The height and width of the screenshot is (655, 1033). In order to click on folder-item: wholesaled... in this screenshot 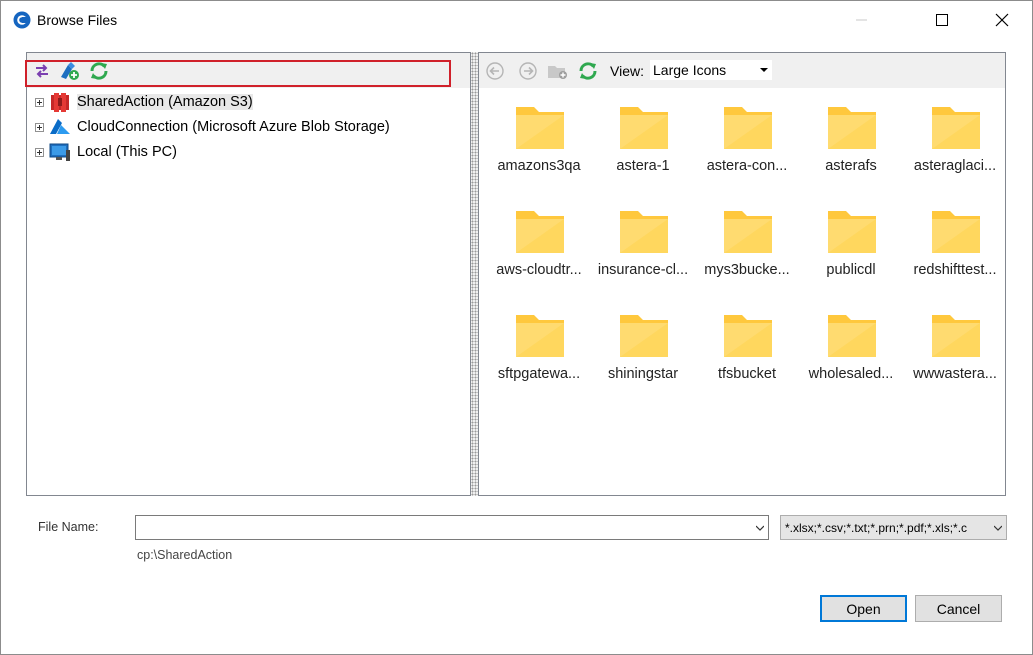, I will do `click(851, 359)`.